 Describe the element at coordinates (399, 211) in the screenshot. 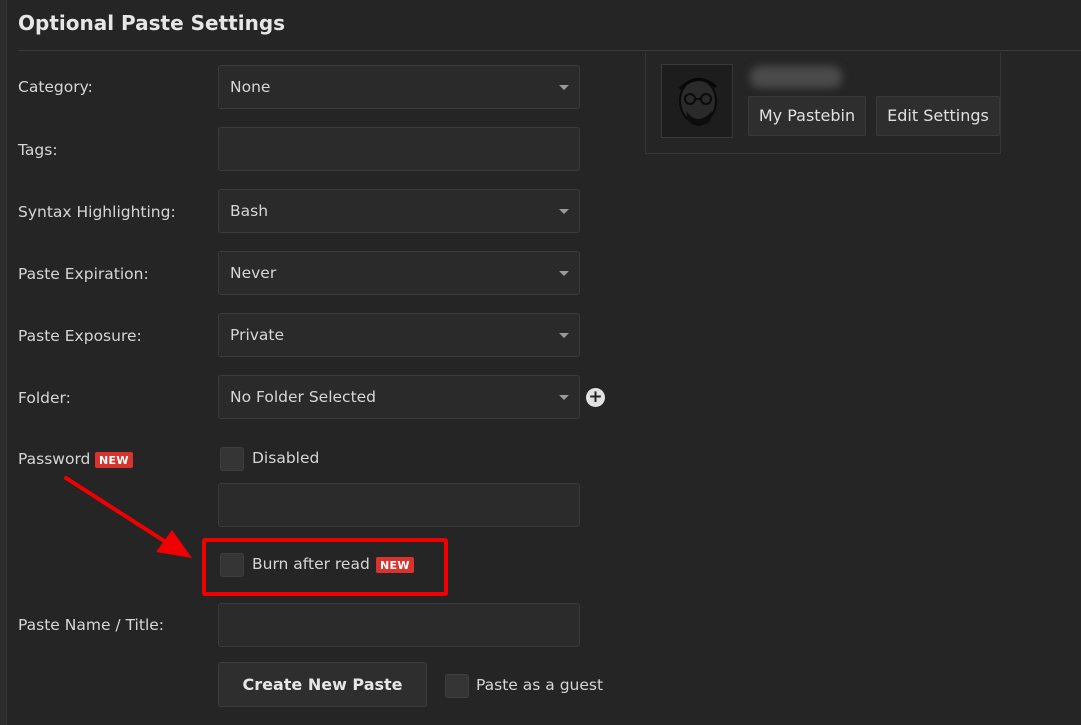

I see `syntax-select: Bash` at that location.